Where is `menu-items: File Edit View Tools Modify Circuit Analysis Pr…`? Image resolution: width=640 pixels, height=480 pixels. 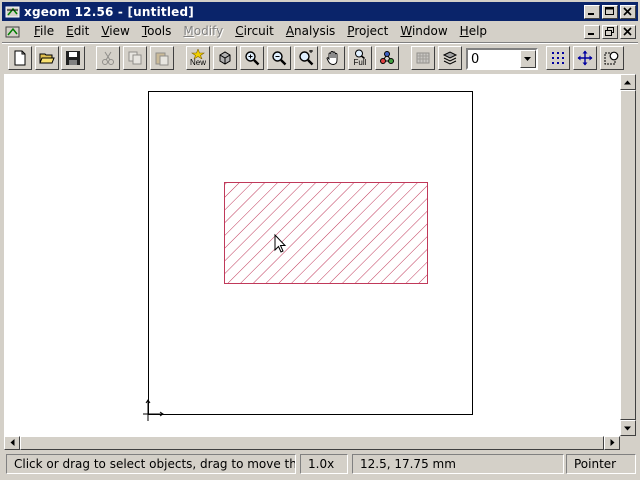
menu-items: File Edit View Tools Modify Circuit Analysis Pr… is located at coordinates (260, 31).